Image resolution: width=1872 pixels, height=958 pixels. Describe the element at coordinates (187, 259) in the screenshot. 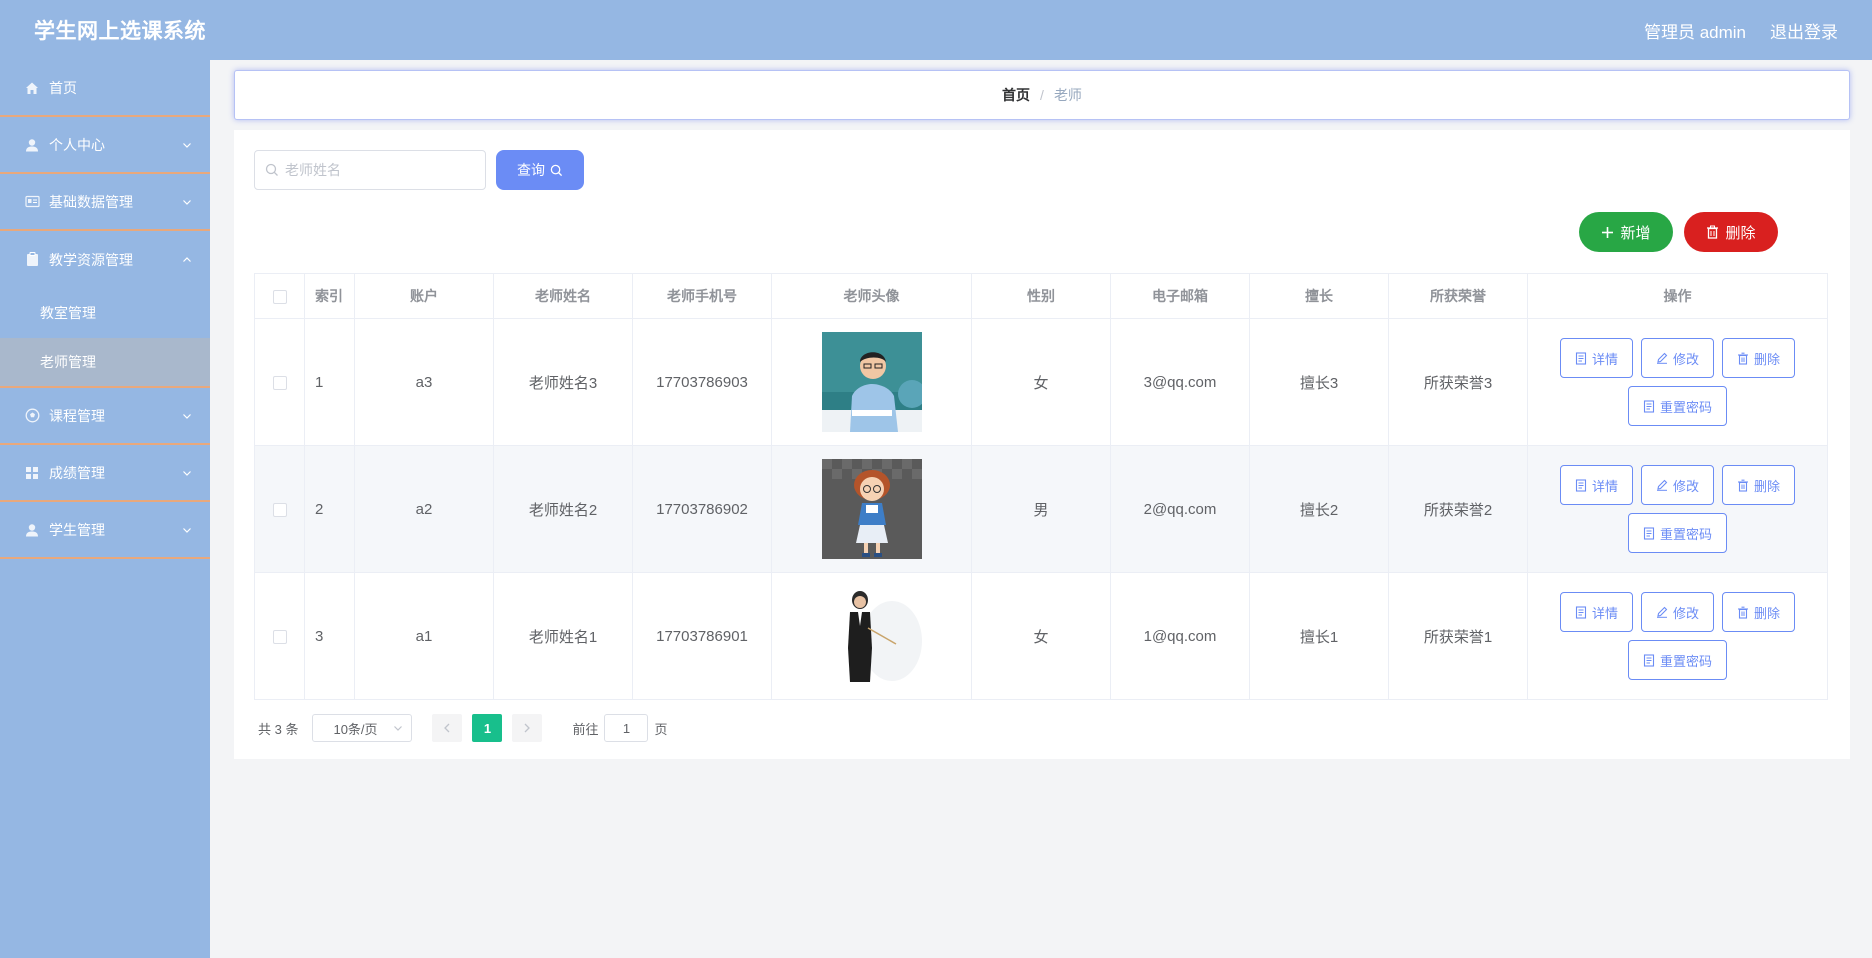

I see `chevron-up-icon` at that location.